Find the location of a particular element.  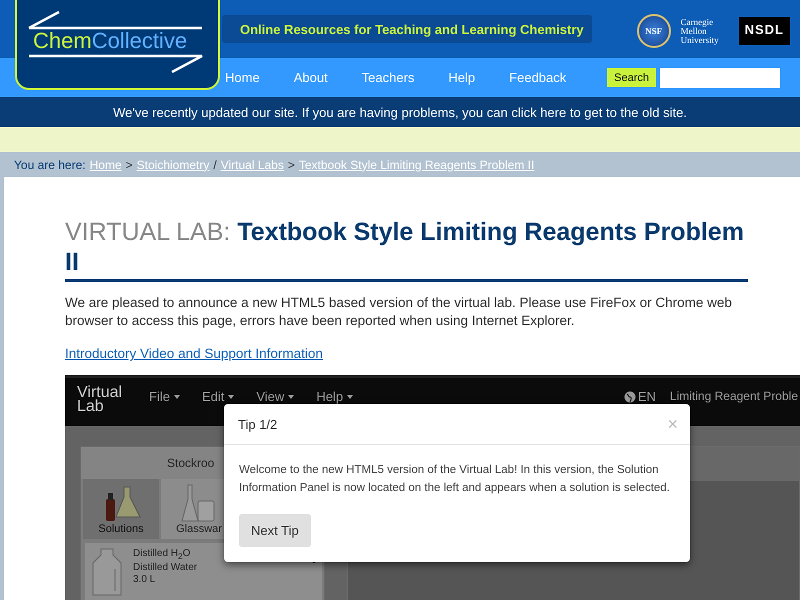

lab-brand: Virtual Lab is located at coordinates (100, 400).